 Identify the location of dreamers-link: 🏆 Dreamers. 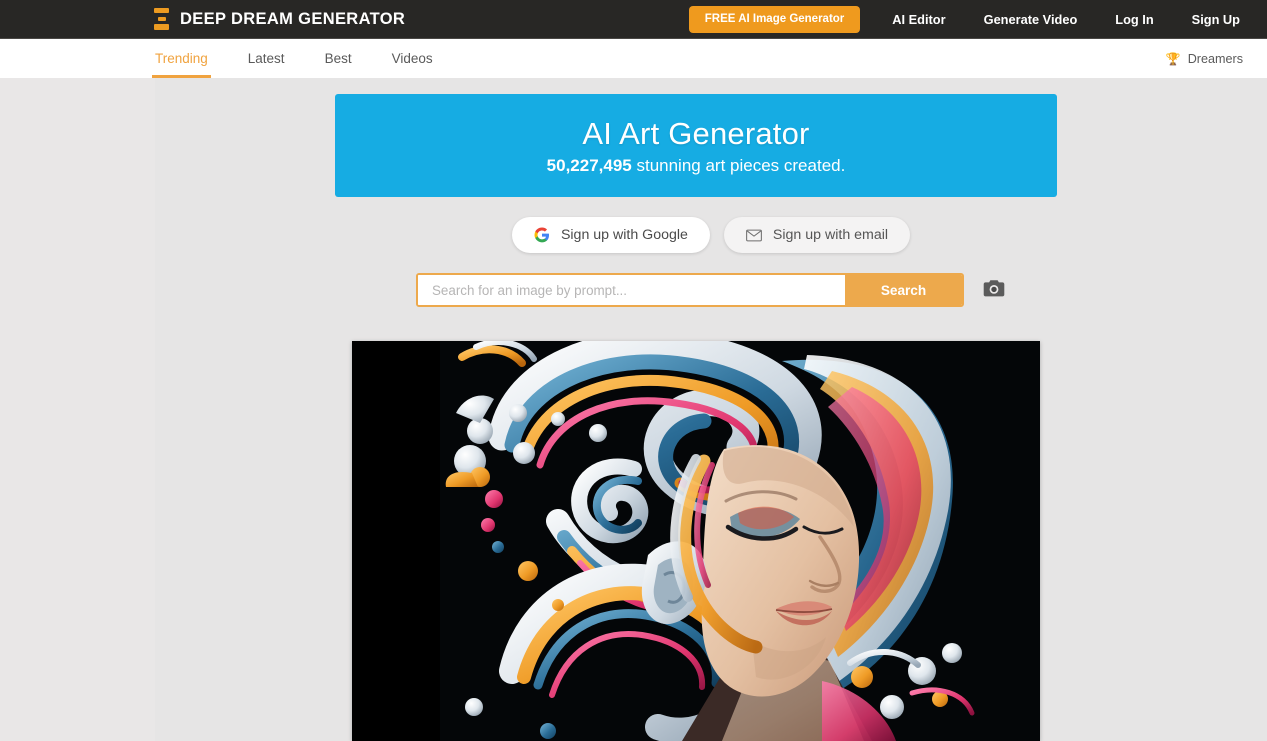
(1204, 59).